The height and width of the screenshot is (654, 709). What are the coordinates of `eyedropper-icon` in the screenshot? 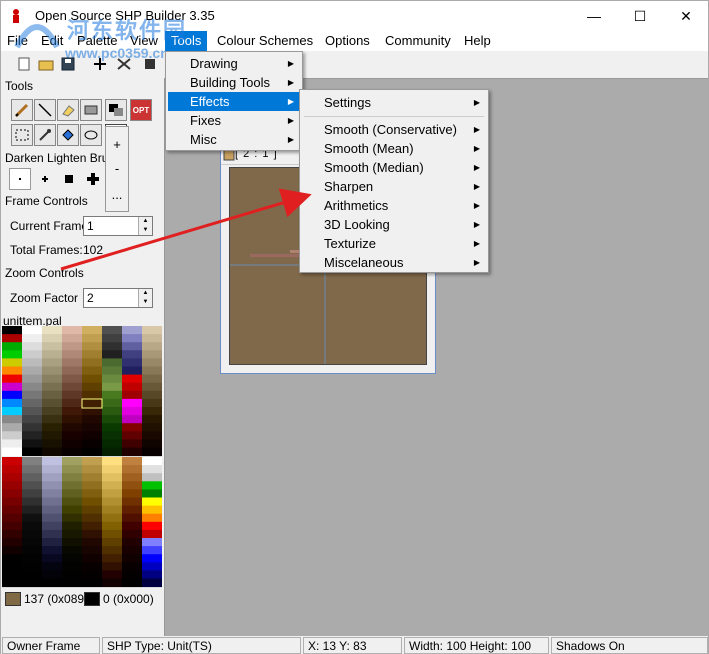 It's located at (45, 135).